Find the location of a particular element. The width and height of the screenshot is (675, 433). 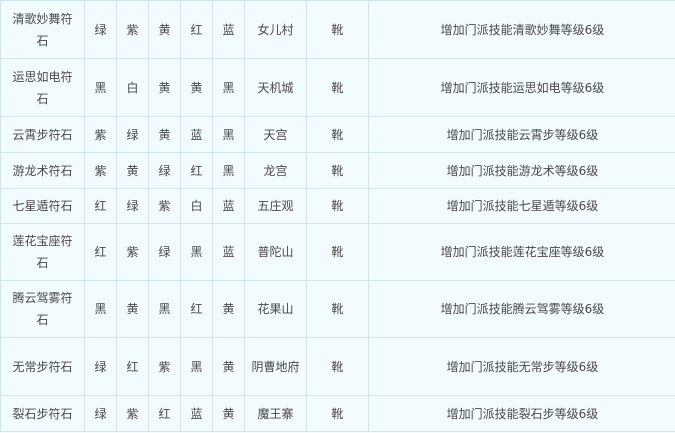

stone-name: 无常步符石 is located at coordinates (42, 366).